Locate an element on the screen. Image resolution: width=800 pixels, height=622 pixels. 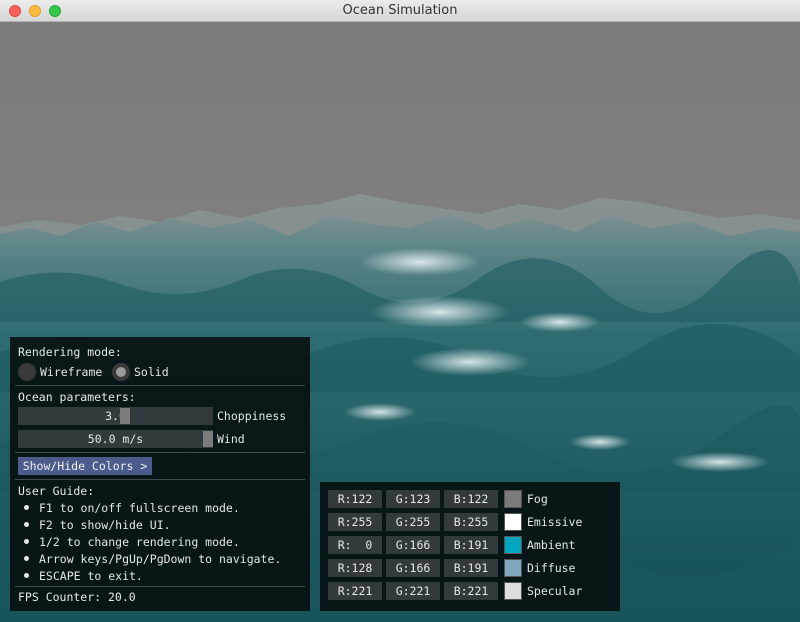
specular-g-value: G:221 is located at coordinates (413, 591).